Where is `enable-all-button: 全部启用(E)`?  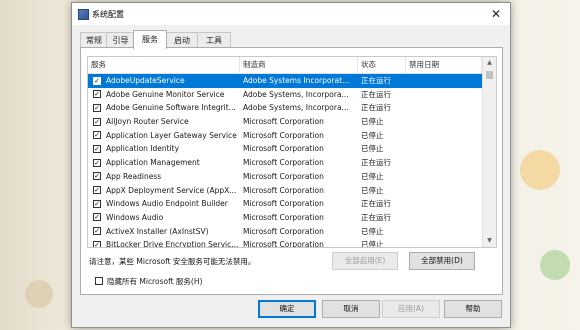
enable-all-button: 全部启用(E) is located at coordinates (365, 261).